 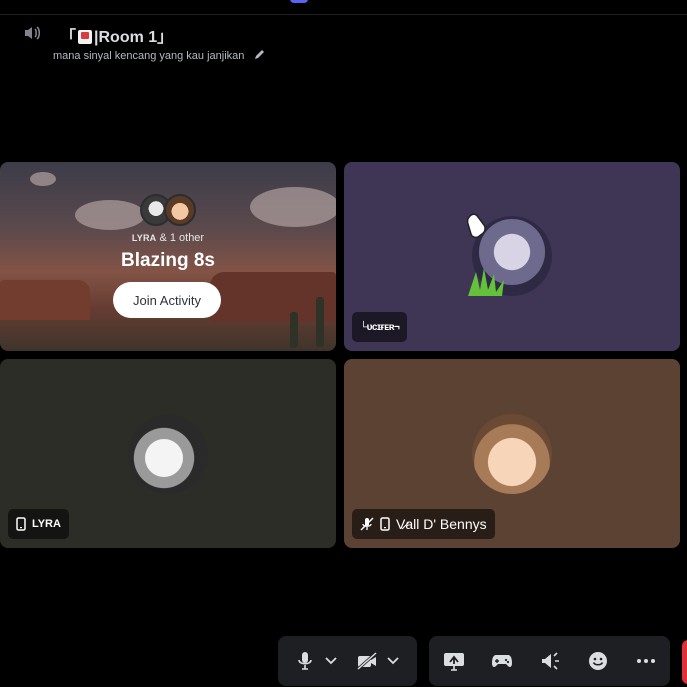 I want to click on mic-options-button, so click(x=331, y=661).